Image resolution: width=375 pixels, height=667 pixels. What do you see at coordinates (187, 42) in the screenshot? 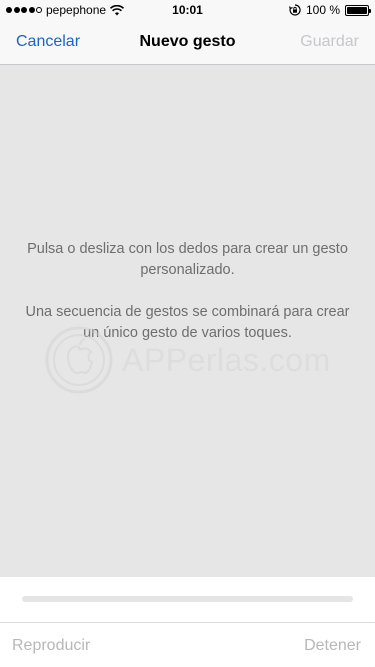
I see `navigation-bar: Cancelar Nuevo gesto Guardar` at bounding box center [187, 42].